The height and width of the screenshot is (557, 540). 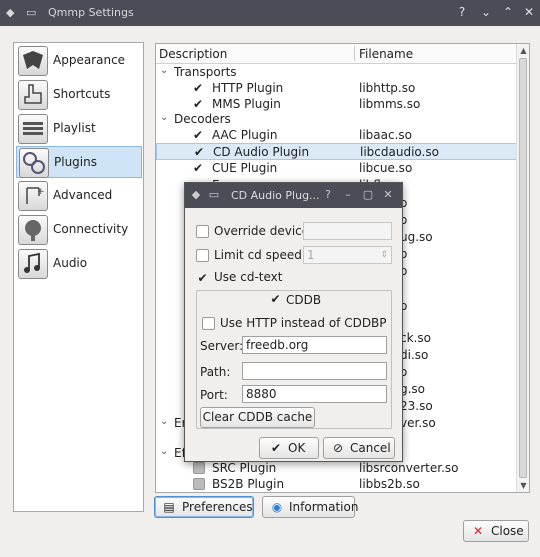 What do you see at coordinates (215, 372) in the screenshot?
I see `path-label: Path:` at bounding box center [215, 372].